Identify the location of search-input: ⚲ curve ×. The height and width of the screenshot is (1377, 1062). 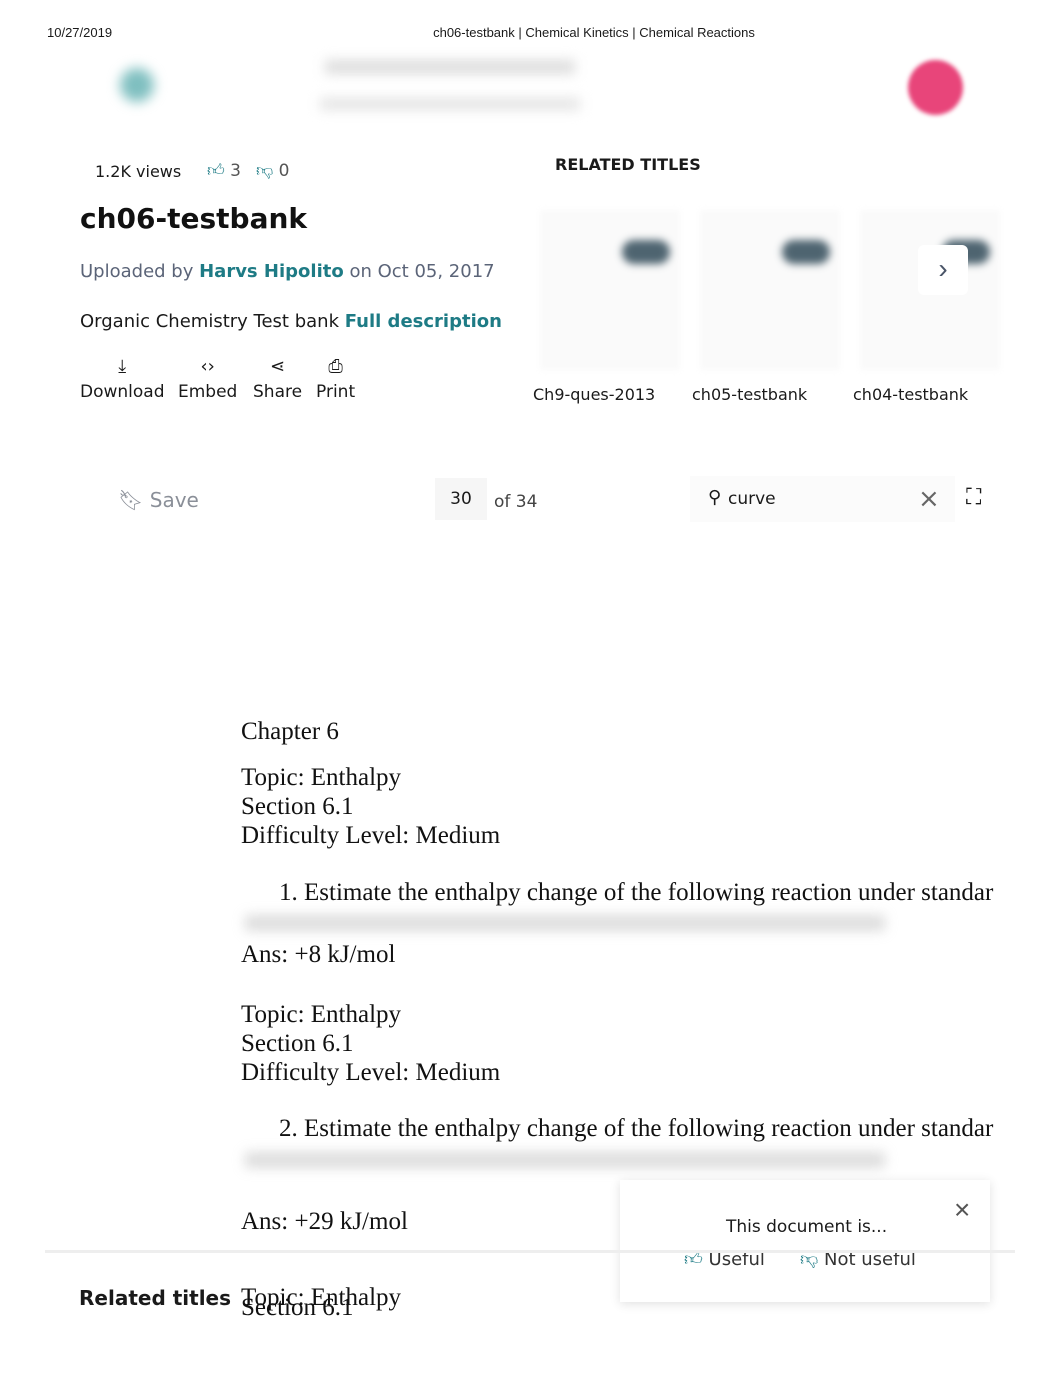
(822, 499).